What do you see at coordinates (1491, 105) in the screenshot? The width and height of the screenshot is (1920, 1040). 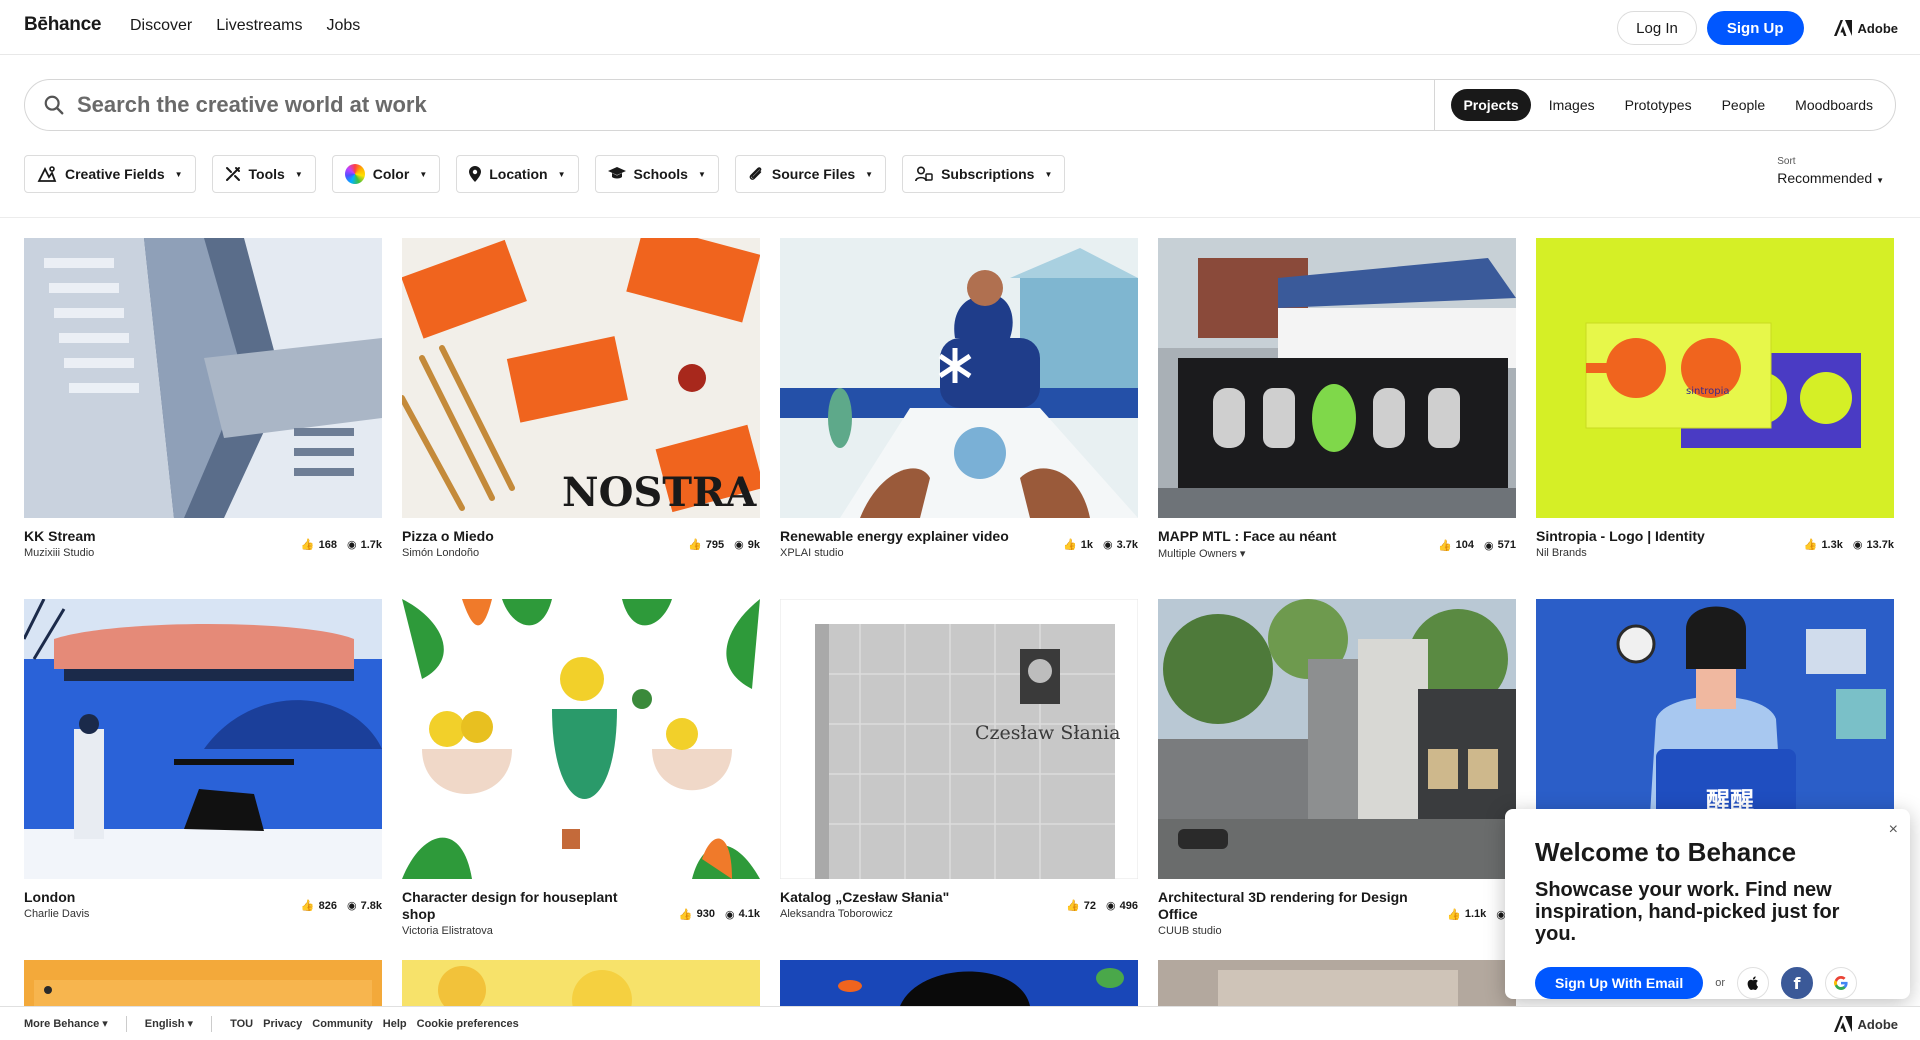 I see `tab-projects: Projects` at bounding box center [1491, 105].